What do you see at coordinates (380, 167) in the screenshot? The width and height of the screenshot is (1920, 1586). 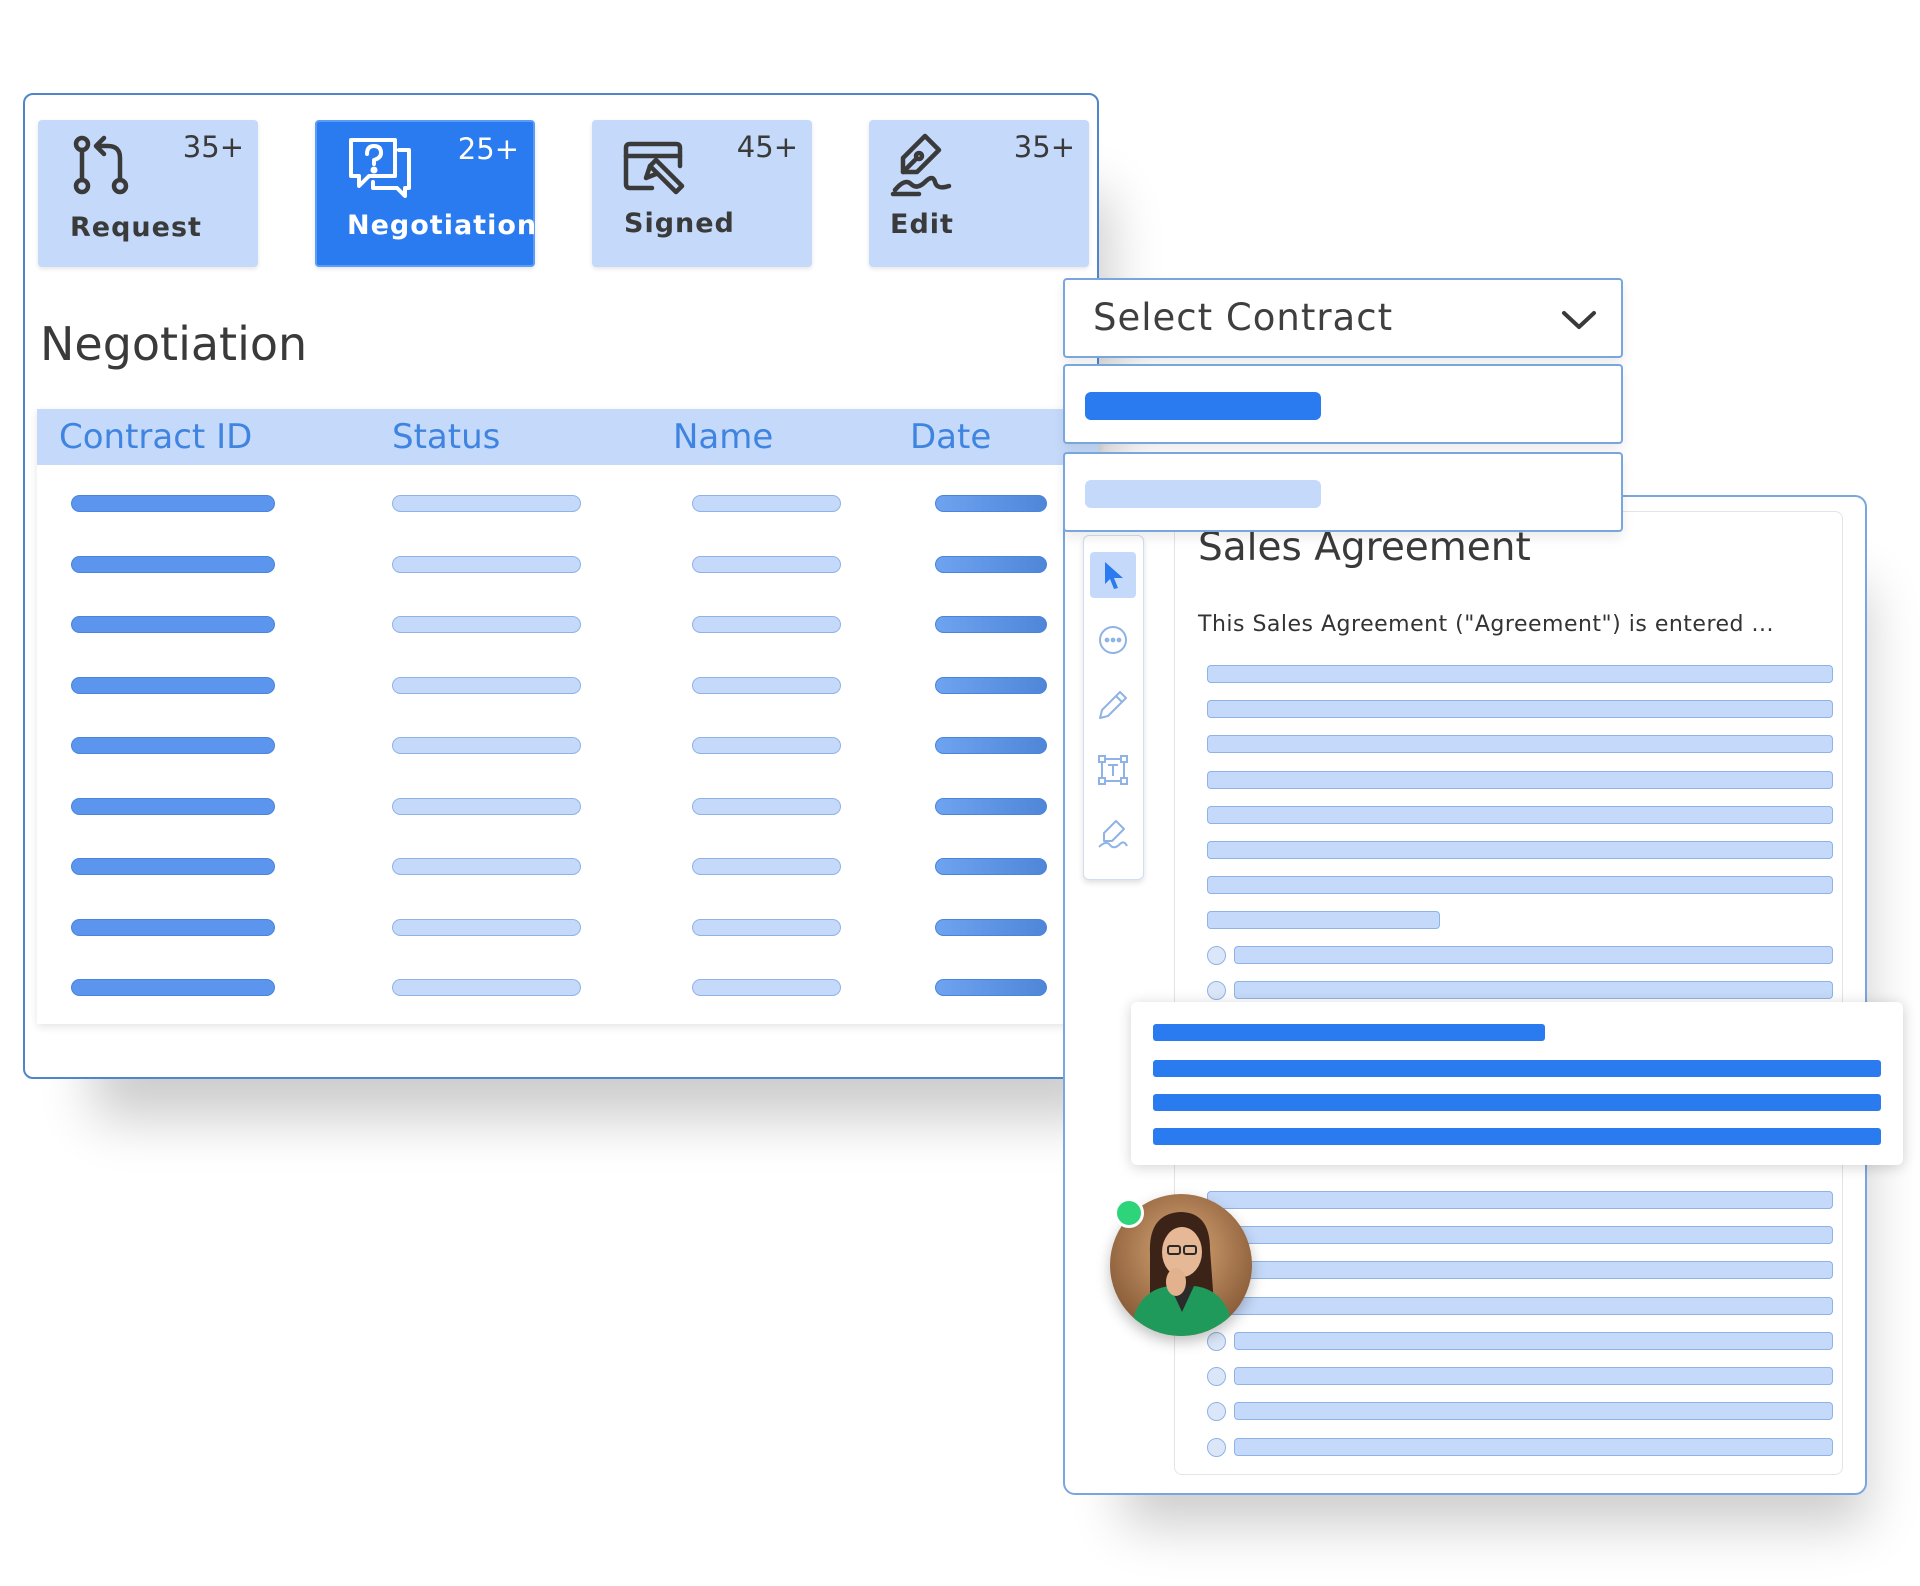 I see `question-chat-icon` at bounding box center [380, 167].